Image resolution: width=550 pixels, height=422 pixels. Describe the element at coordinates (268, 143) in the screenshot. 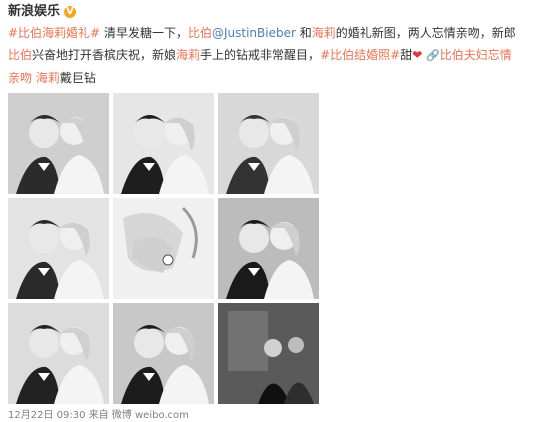

I see `photo-couple-portrait` at that location.